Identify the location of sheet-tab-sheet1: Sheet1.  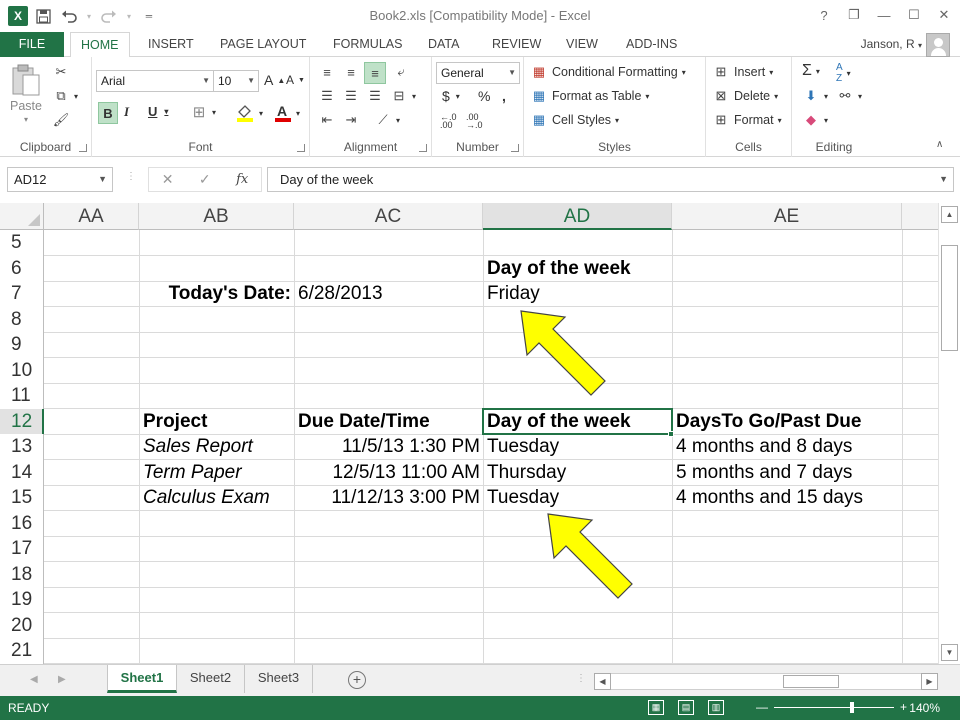
(142, 679).